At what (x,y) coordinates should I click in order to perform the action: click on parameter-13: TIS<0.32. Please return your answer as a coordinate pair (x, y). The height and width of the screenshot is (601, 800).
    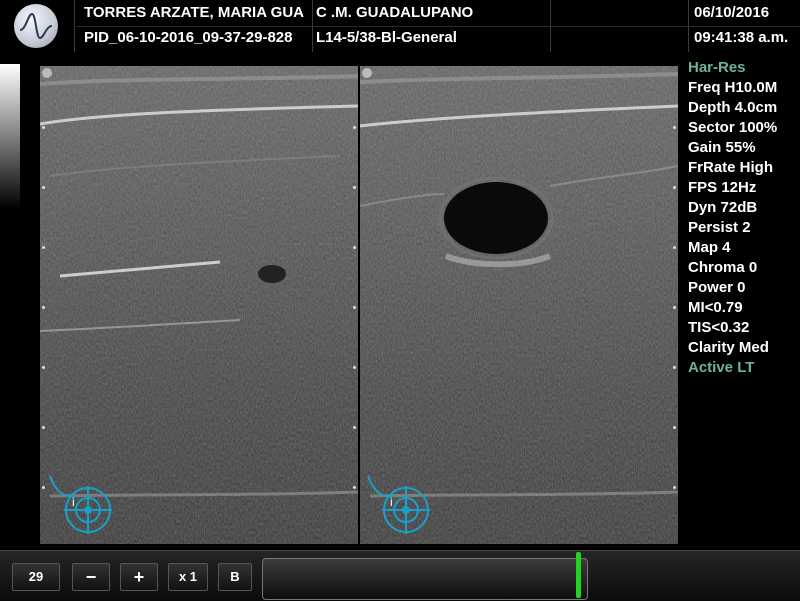
    Looking at the image, I should click on (719, 327).